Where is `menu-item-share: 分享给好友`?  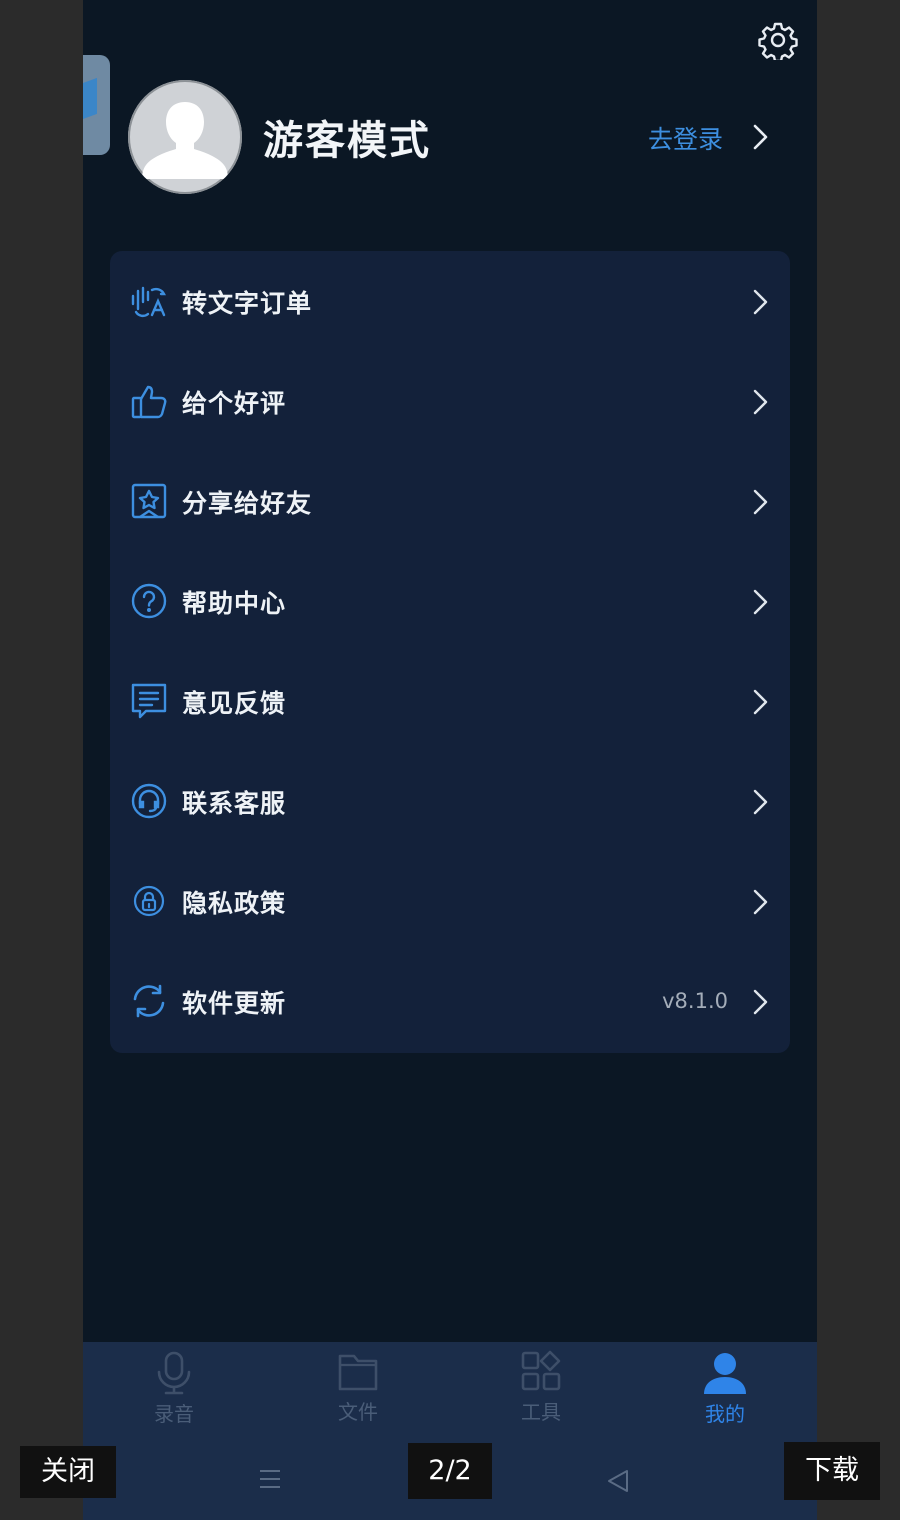
menu-item-share: 分享给好友 is located at coordinates (450, 501).